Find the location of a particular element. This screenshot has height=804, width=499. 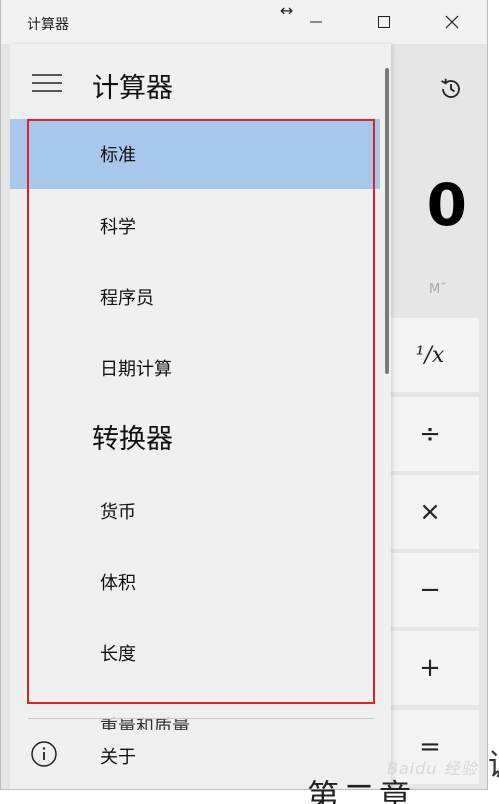

nav-item-label: 货币 is located at coordinates (118, 512).